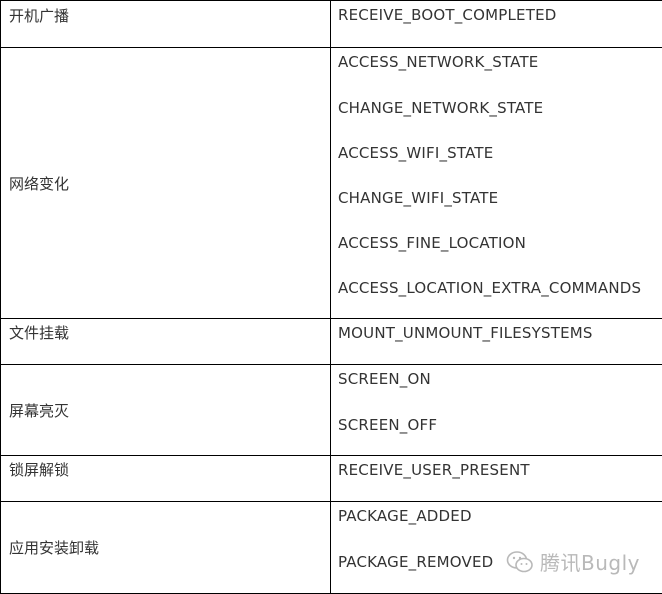 This screenshot has width=662, height=594. What do you see at coordinates (166, 548) in the screenshot?
I see `category-cell: 应用安装卸载` at bounding box center [166, 548].